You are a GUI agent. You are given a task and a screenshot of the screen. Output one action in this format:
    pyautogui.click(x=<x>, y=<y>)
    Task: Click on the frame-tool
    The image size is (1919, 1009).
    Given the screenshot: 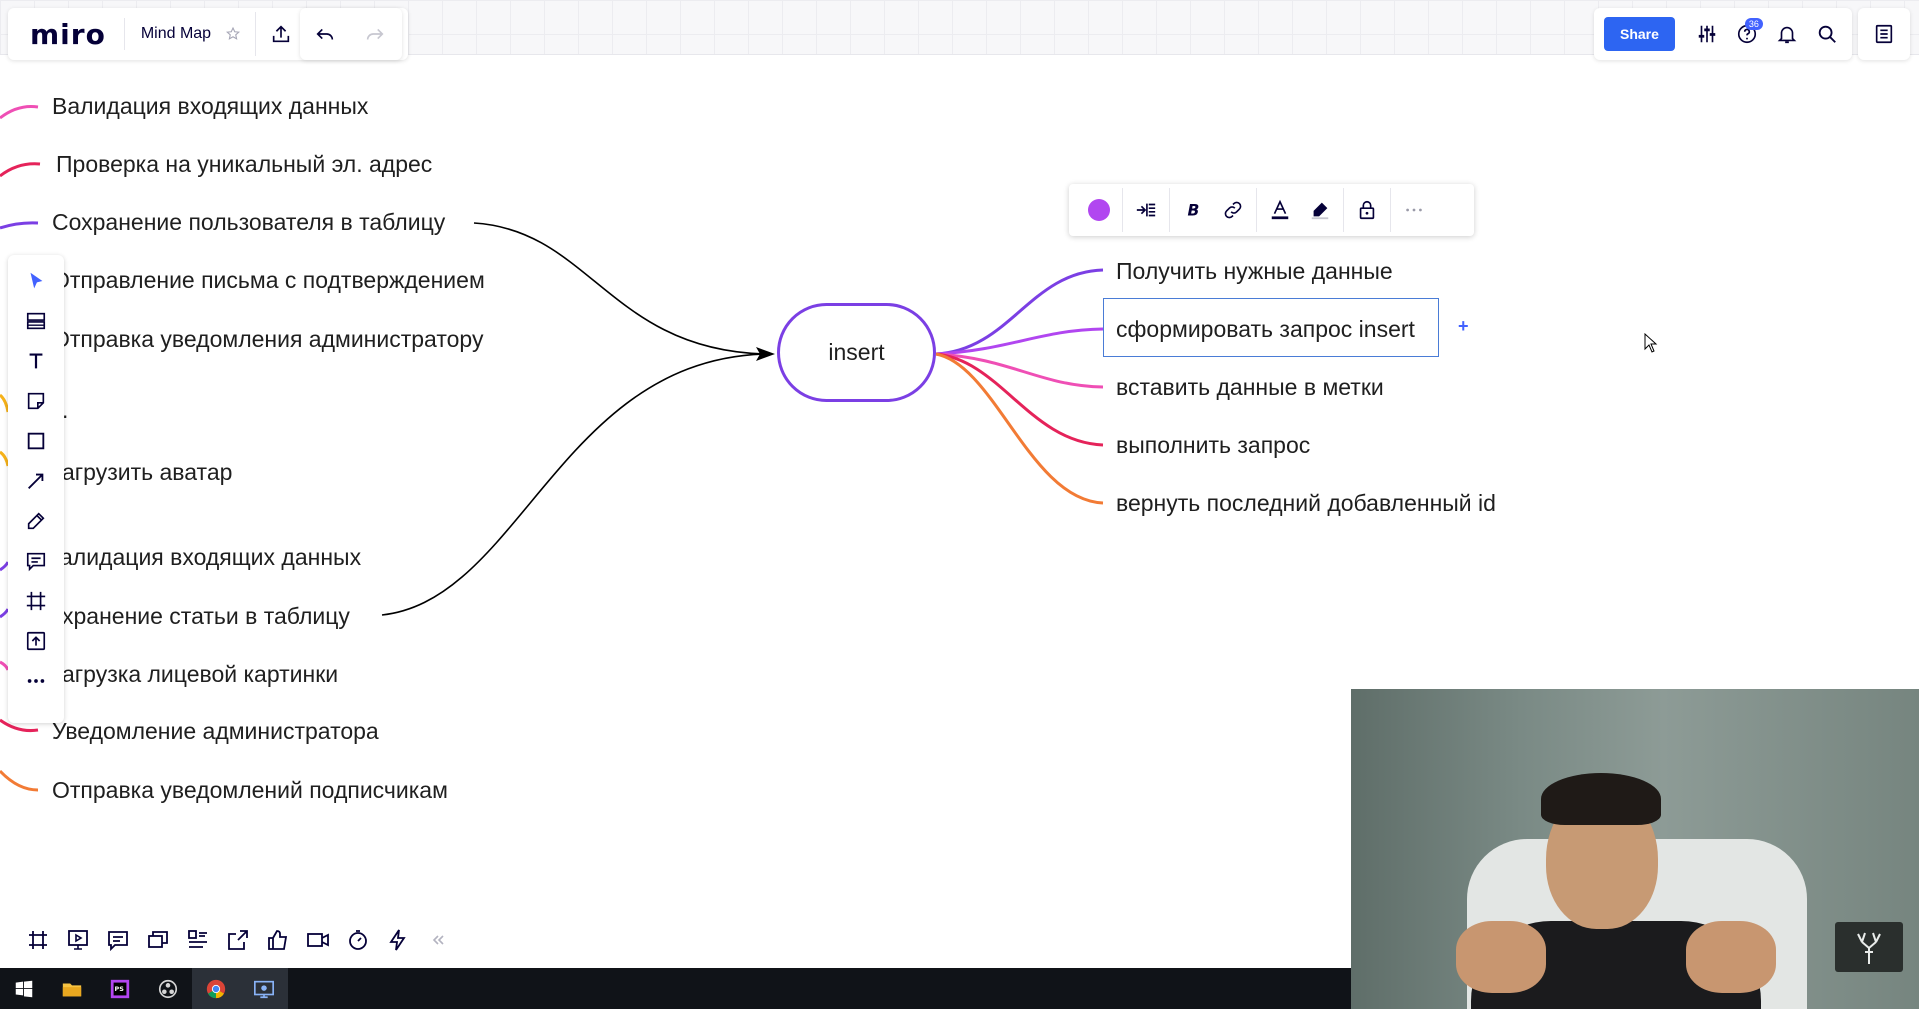 What is the action you would take?
    pyautogui.click(x=36, y=601)
    